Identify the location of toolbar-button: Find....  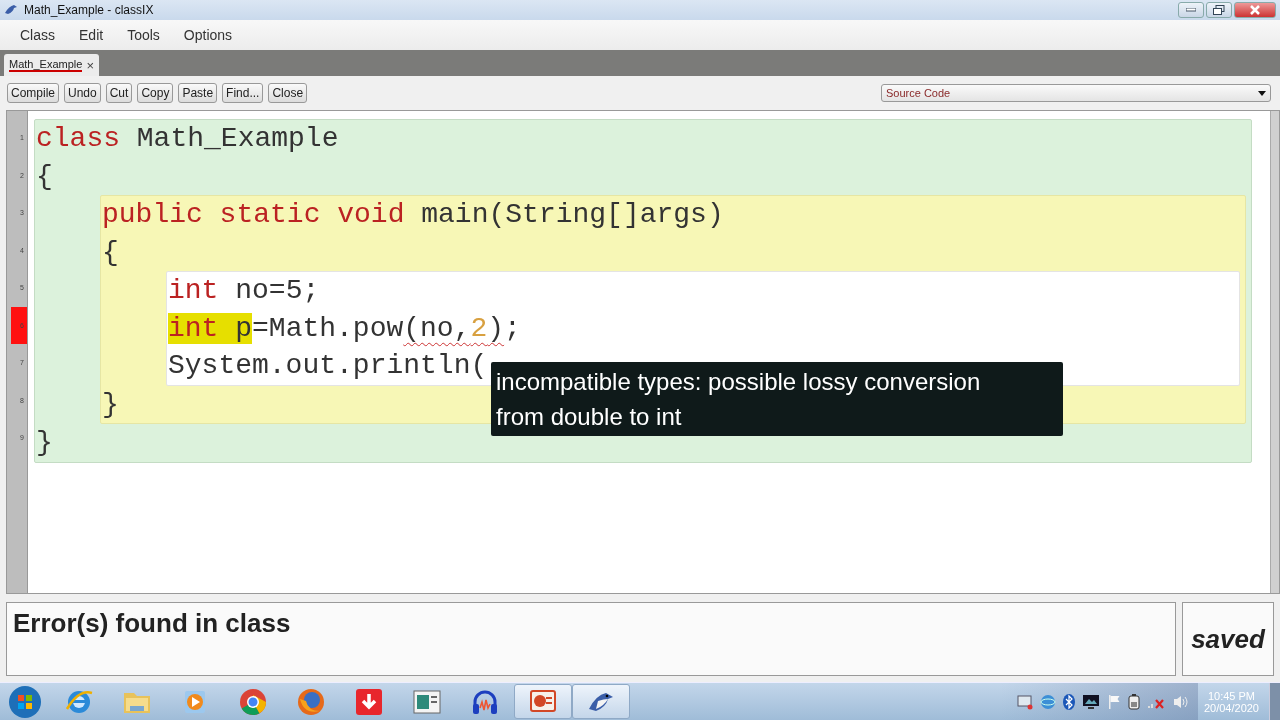
(243, 93).